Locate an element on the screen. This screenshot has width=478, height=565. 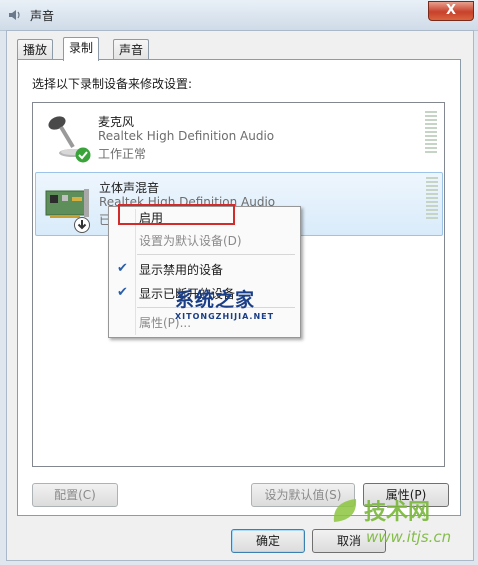
menu-item-set-default: 设置为默认设备(D) is located at coordinates (190, 241).